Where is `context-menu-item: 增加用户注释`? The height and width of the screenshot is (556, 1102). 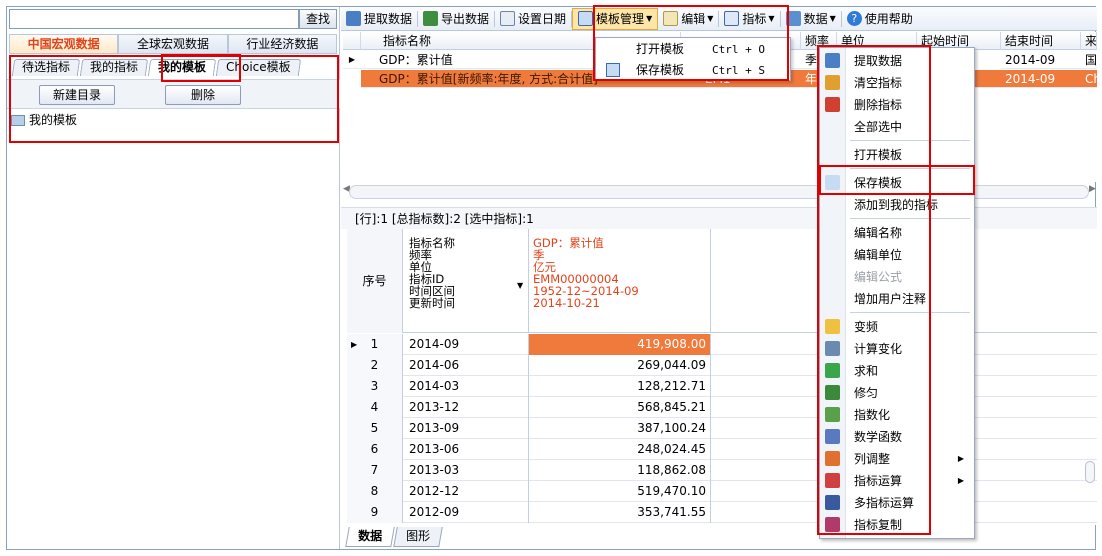 context-menu-item: 增加用户注释 is located at coordinates (897, 299).